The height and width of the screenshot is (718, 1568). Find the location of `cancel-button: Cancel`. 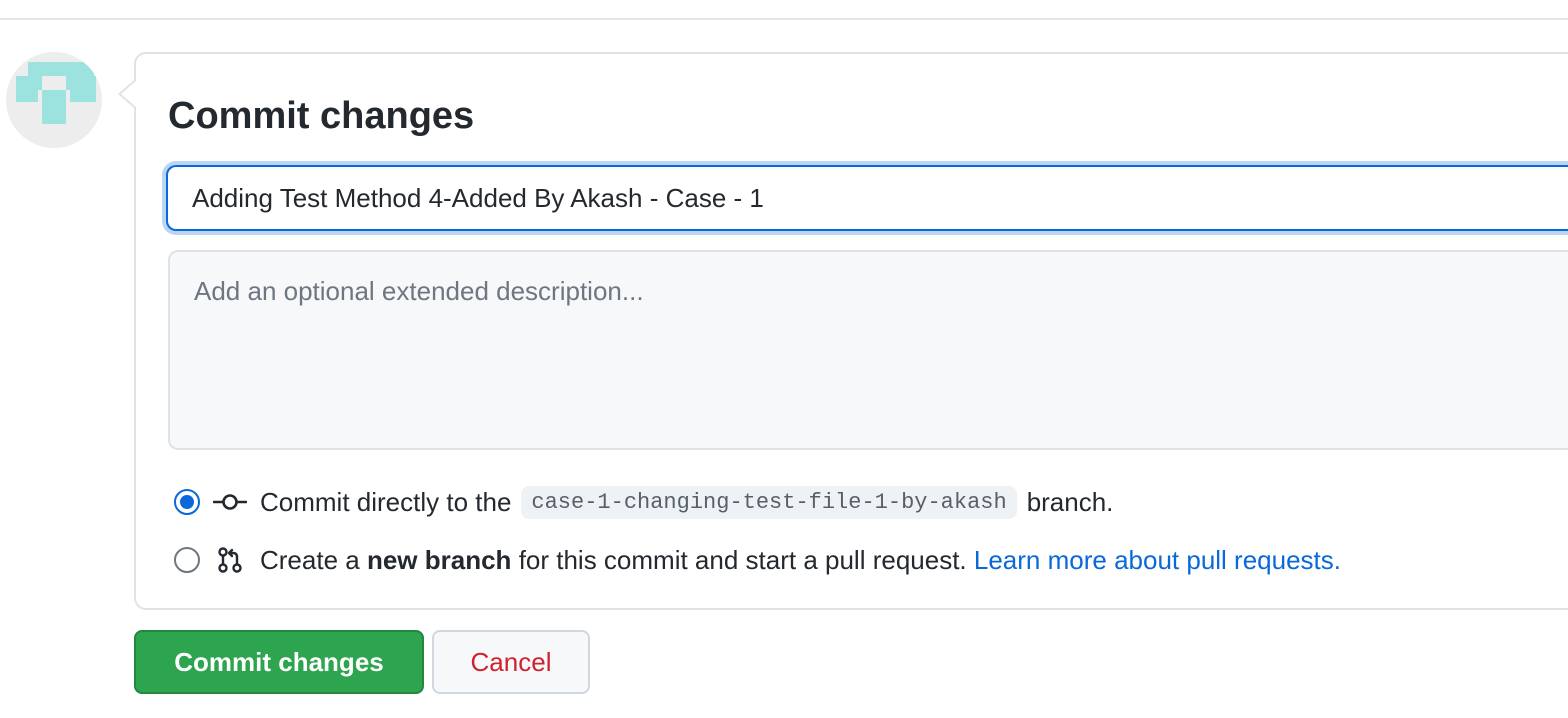

cancel-button: Cancel is located at coordinates (511, 662).